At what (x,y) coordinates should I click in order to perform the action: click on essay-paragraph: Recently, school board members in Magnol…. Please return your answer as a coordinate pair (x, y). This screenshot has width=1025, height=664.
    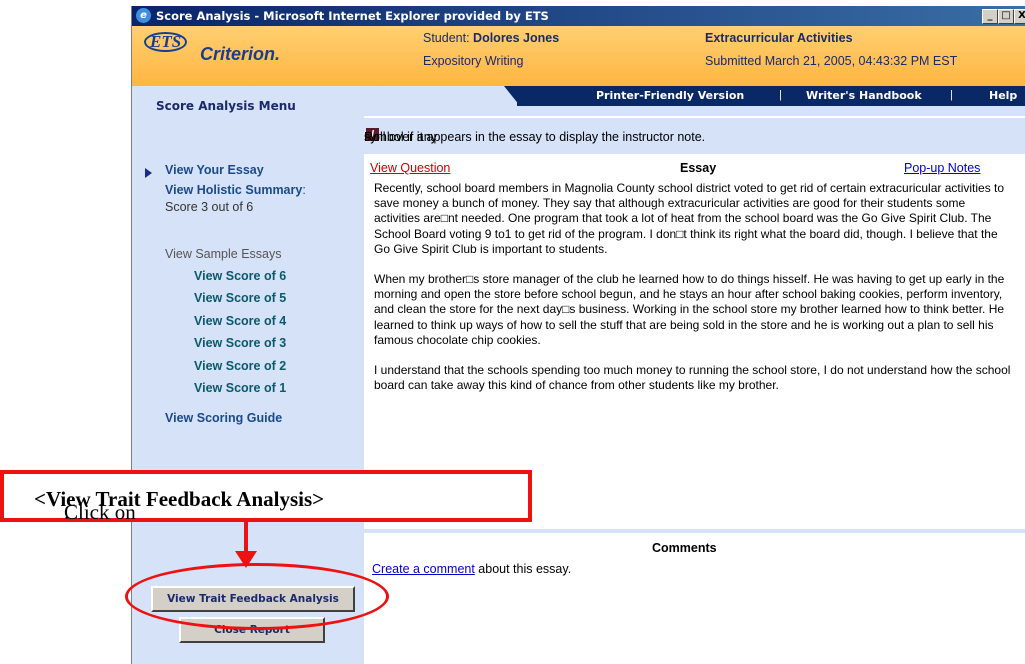
    Looking at the image, I should click on (689, 218).